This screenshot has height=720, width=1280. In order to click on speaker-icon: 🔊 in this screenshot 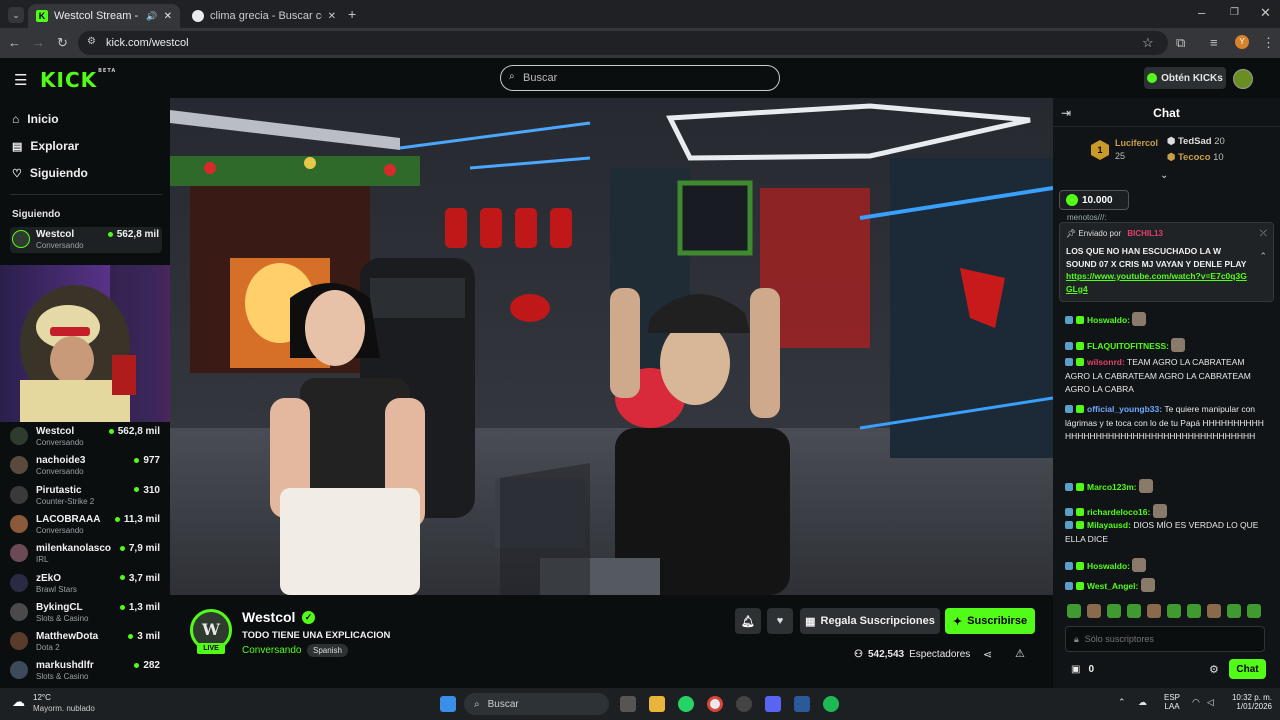, I will do `click(151, 16)`.